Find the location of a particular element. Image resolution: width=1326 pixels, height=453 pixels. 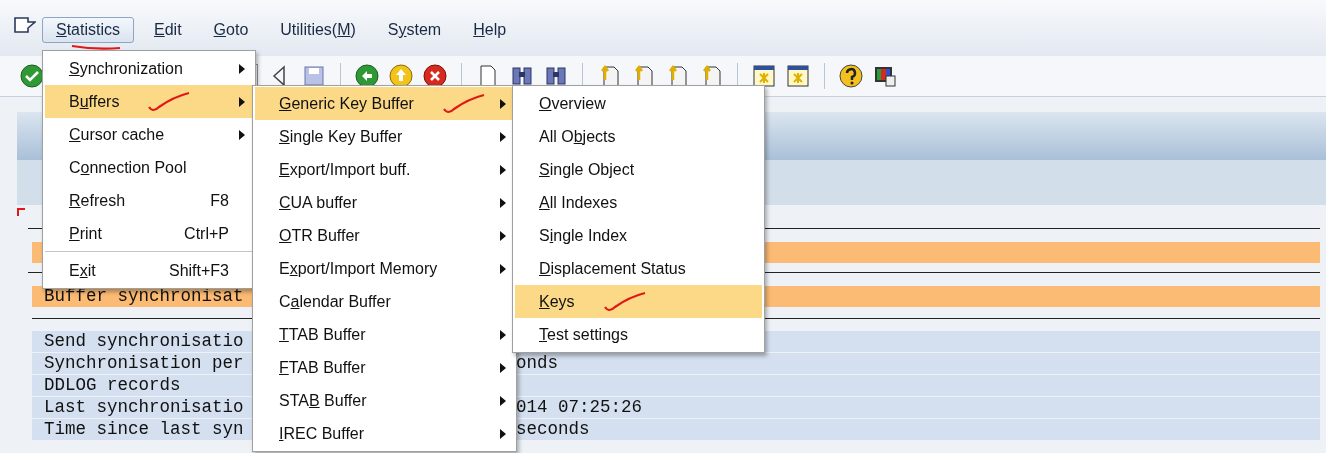

layout-icon is located at coordinates (885, 76).